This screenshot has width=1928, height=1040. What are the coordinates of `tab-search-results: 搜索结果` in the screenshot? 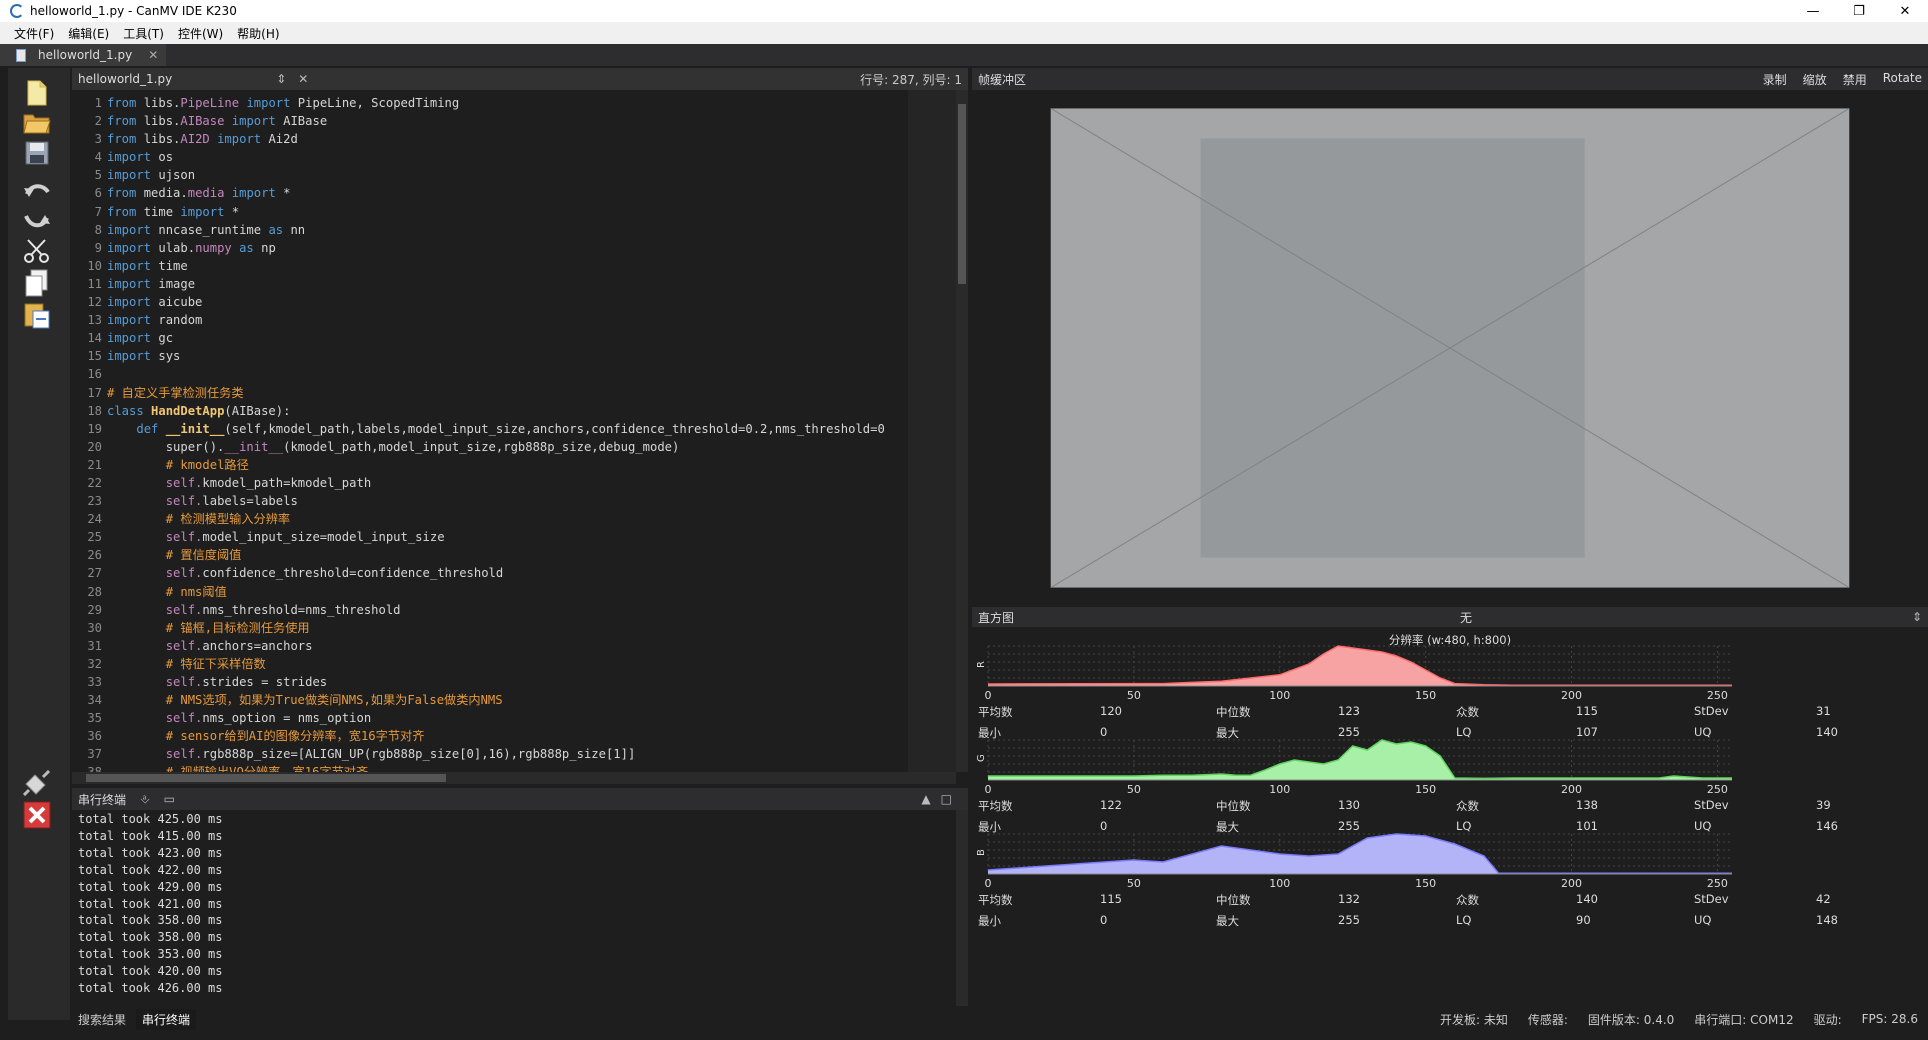 It's located at (102, 1019).